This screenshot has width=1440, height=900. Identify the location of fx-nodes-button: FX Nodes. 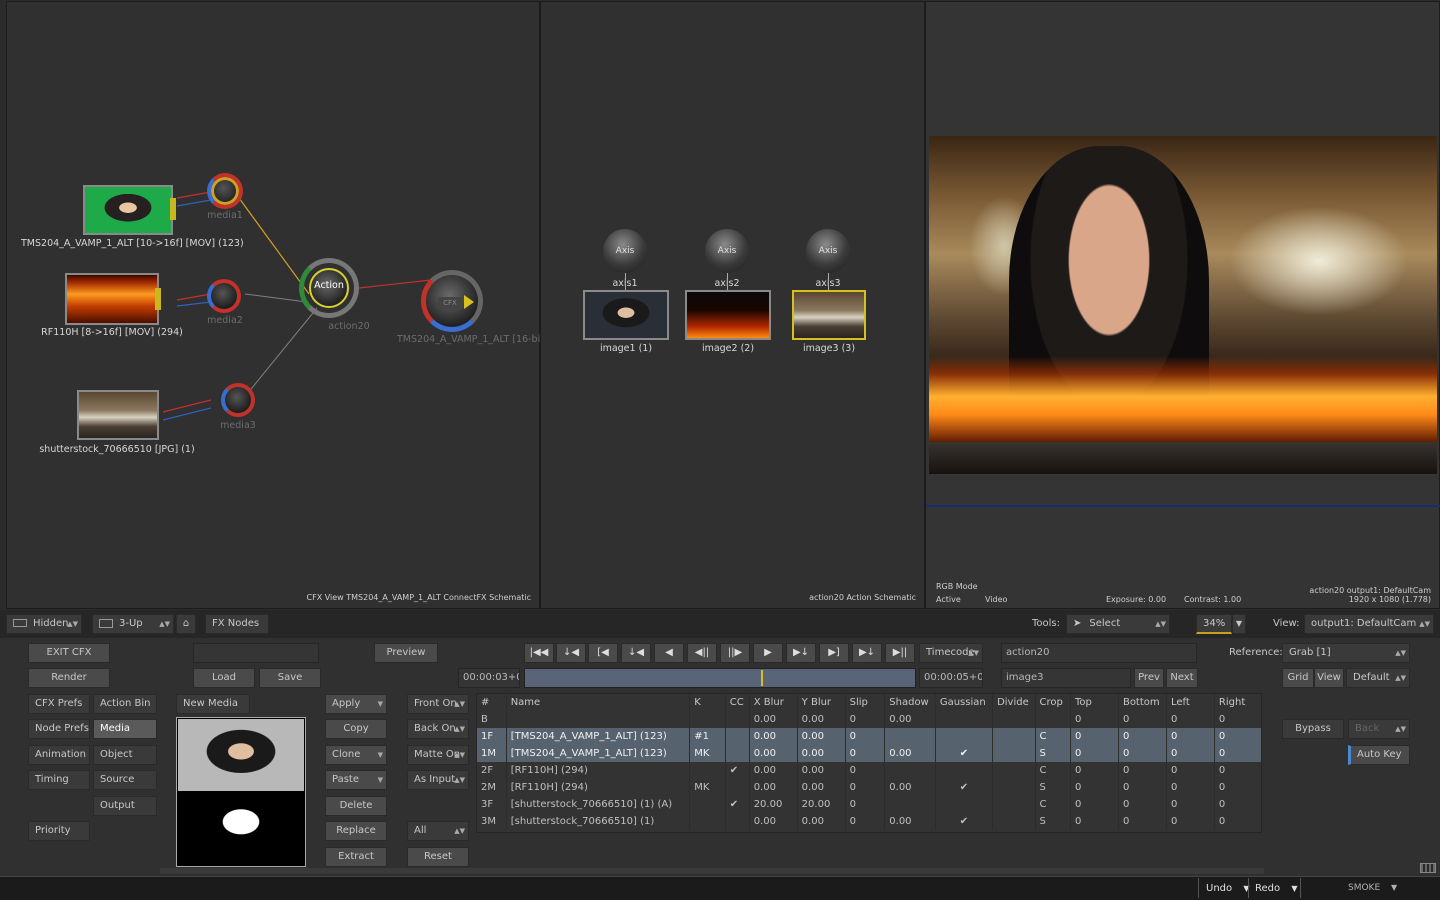
(237, 624).